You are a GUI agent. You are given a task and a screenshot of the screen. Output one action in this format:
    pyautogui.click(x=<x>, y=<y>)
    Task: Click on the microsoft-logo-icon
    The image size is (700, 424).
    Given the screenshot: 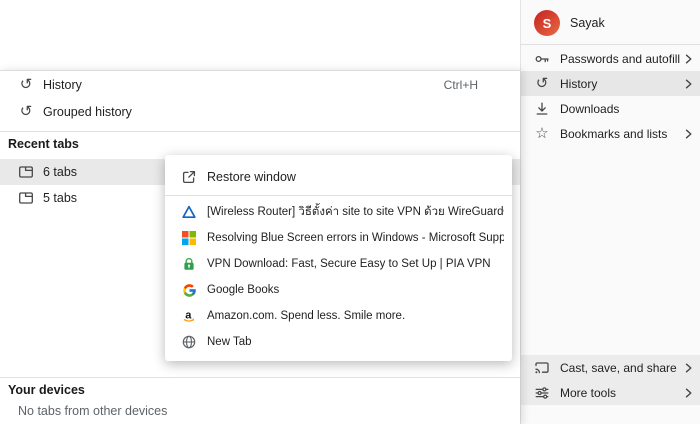 What is the action you would take?
    pyautogui.click(x=189, y=238)
    